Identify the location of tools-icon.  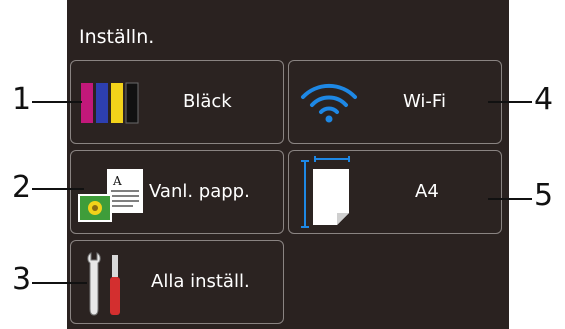
(103, 284).